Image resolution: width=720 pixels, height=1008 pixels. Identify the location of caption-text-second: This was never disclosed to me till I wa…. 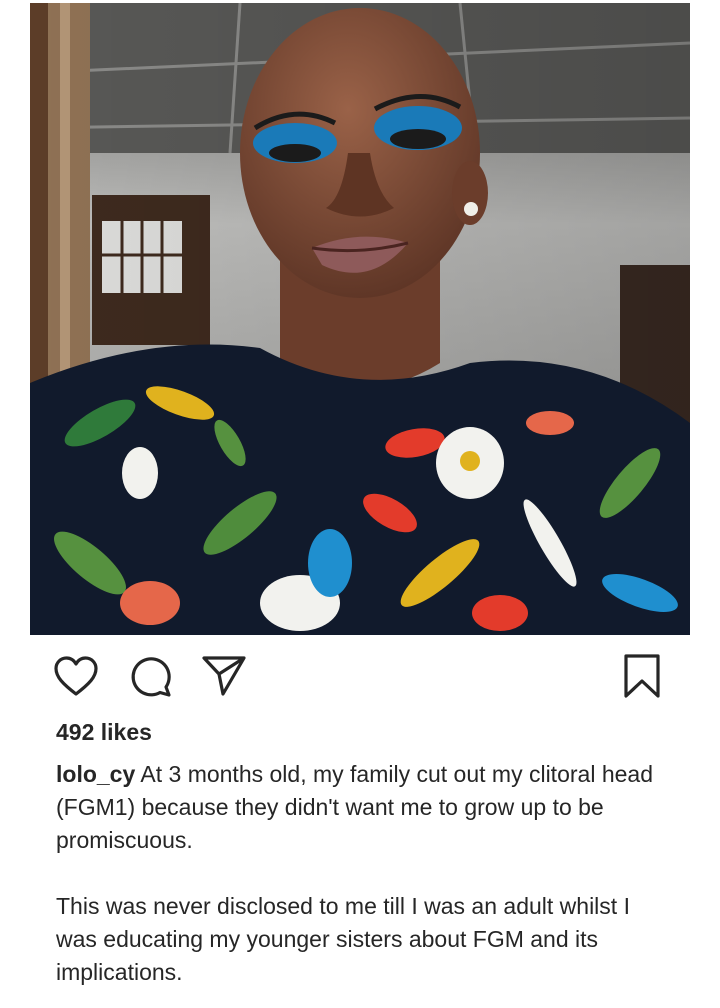
(343, 939).